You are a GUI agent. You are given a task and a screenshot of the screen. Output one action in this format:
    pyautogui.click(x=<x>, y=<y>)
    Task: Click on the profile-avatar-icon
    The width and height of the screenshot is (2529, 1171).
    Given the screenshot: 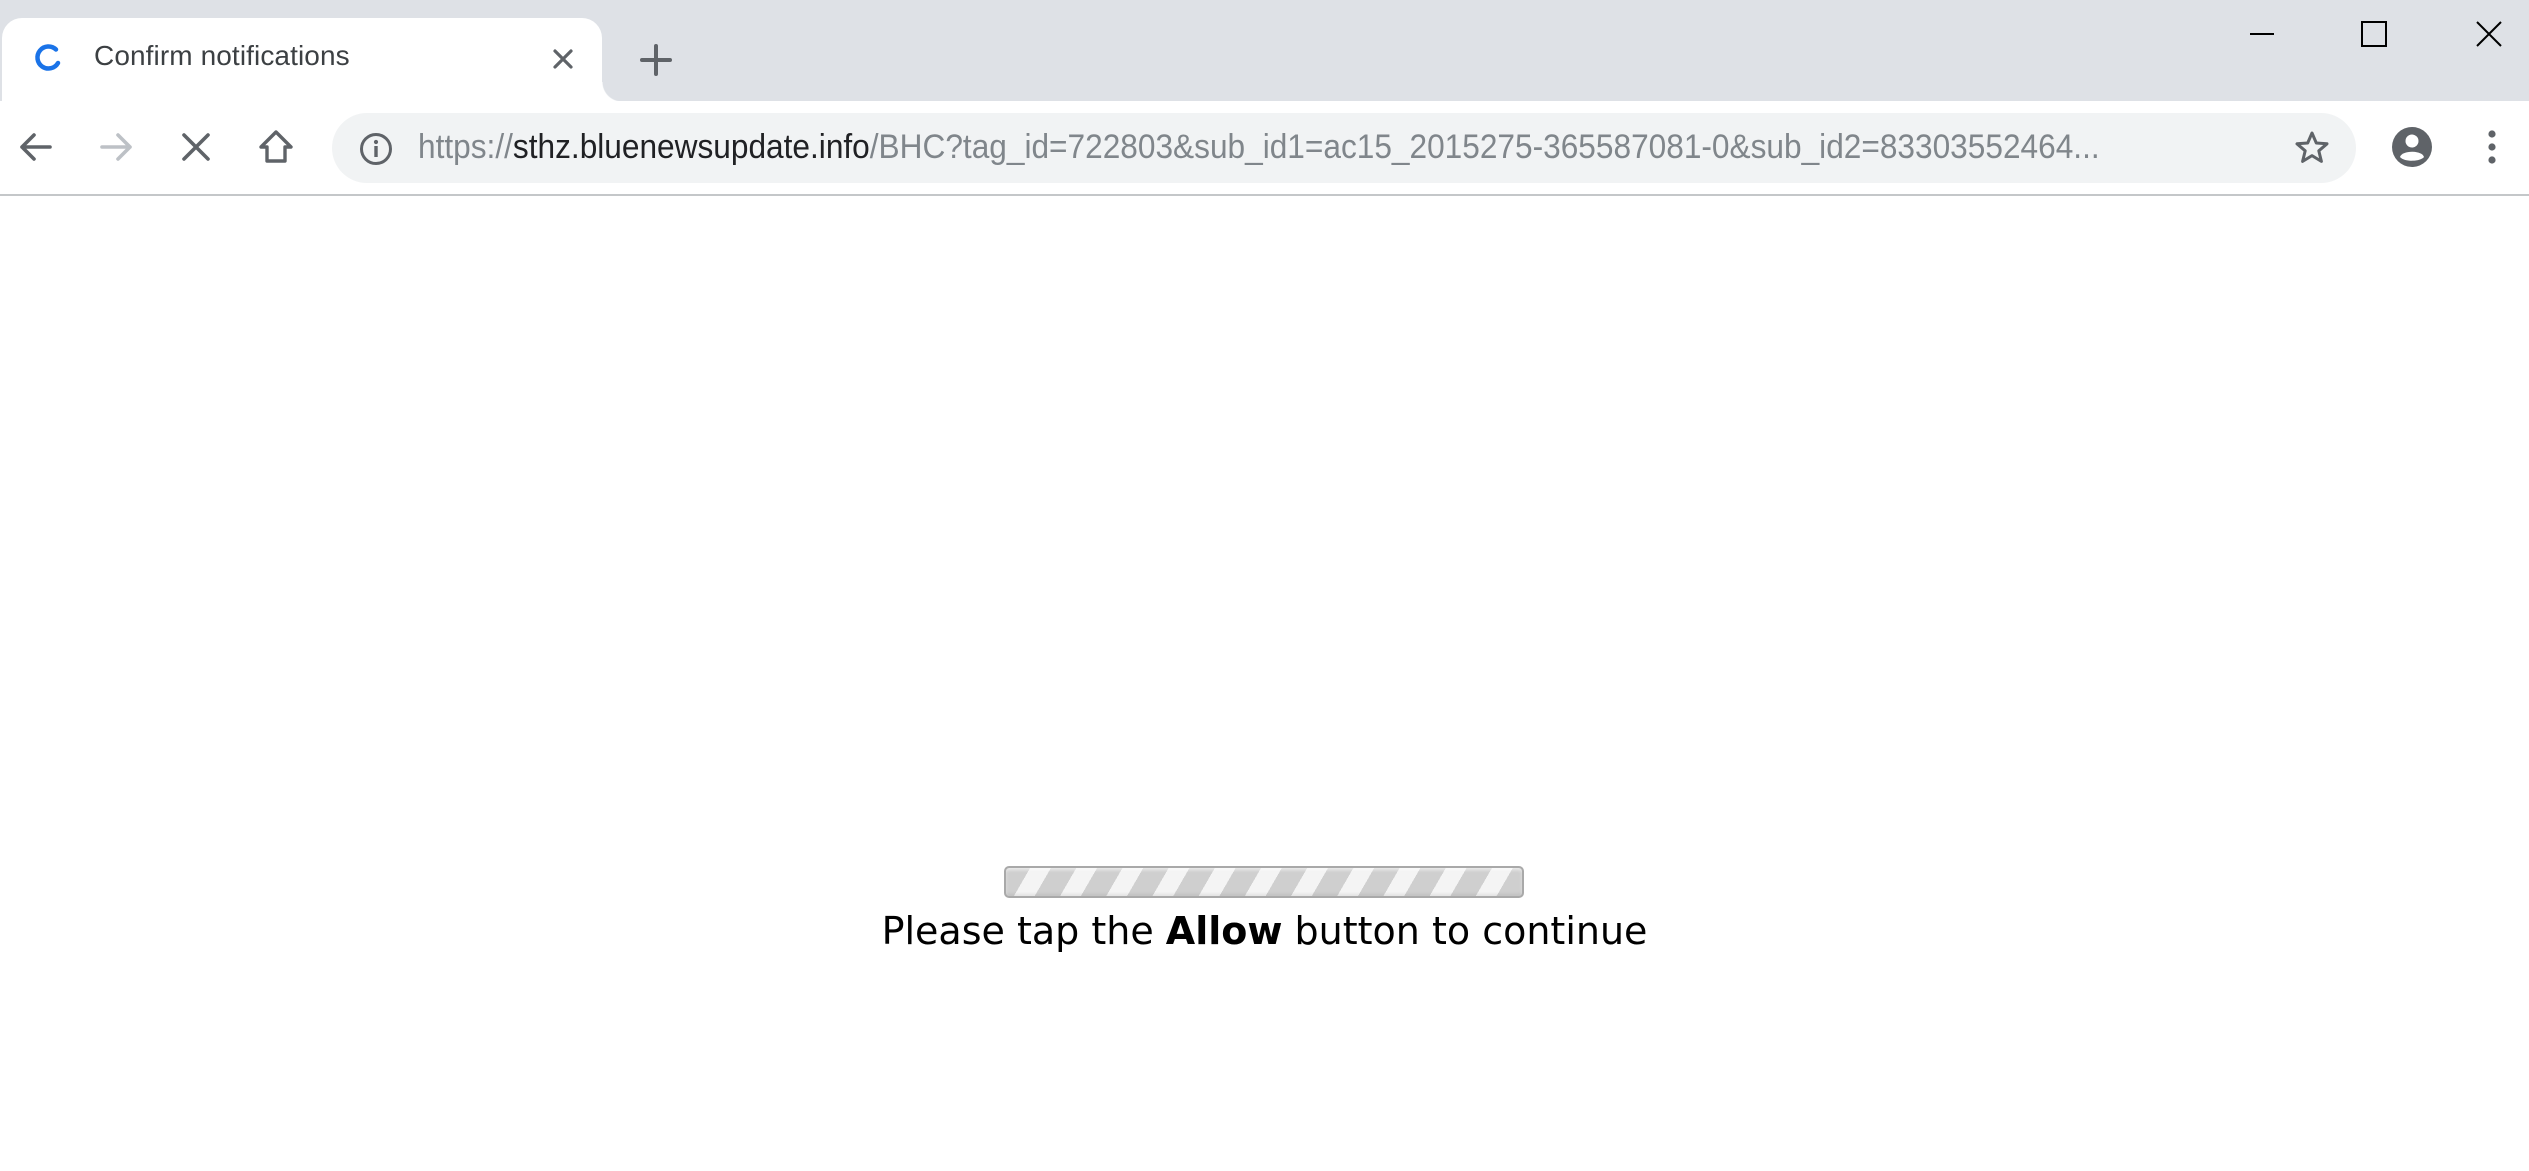 What is the action you would take?
    pyautogui.click(x=2412, y=147)
    